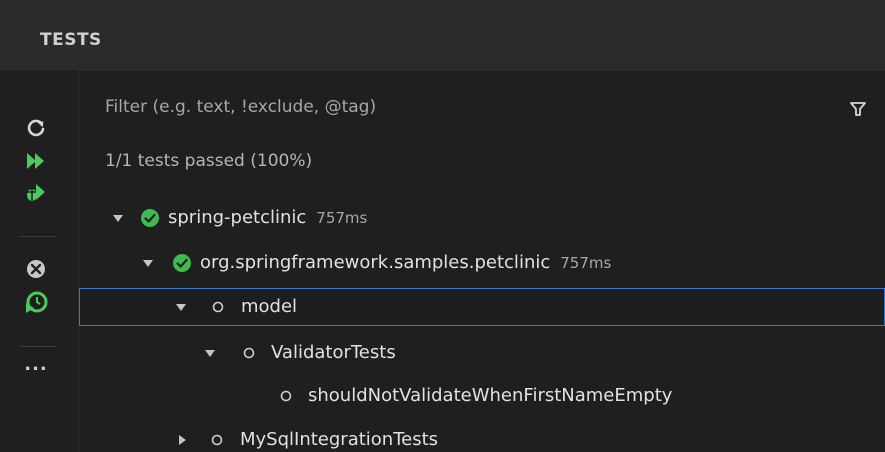 This screenshot has height=452, width=885. I want to click on run-all-tests-button, so click(36, 161).